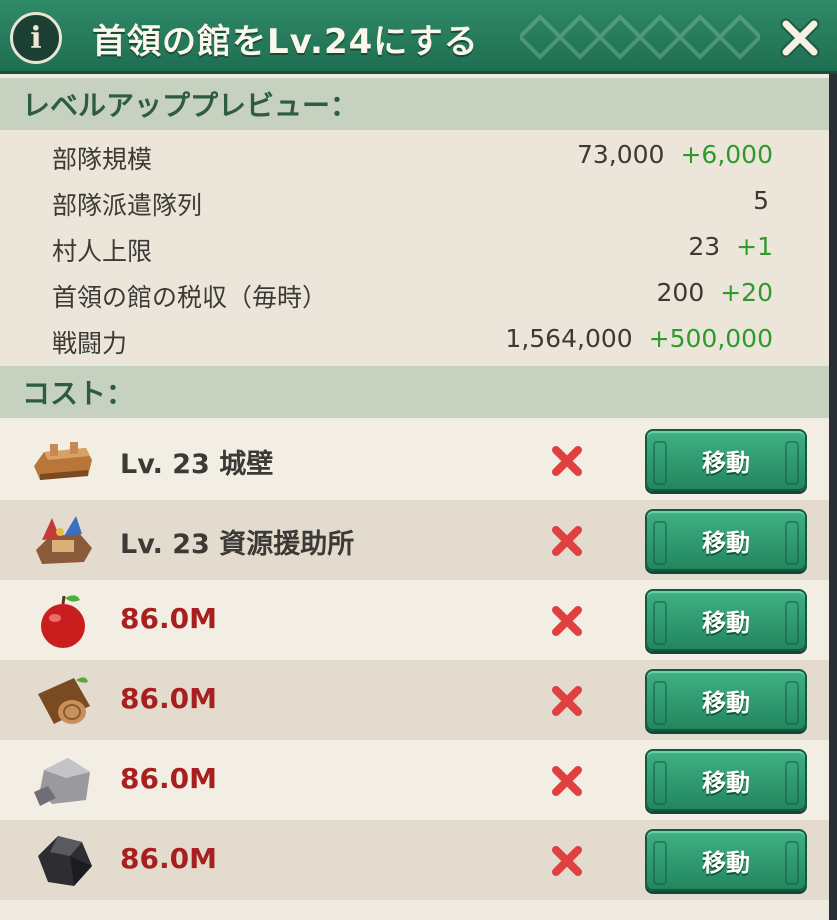 The width and height of the screenshot is (837, 920). I want to click on cost-row-stone: 86.0M 移動, so click(418, 780).